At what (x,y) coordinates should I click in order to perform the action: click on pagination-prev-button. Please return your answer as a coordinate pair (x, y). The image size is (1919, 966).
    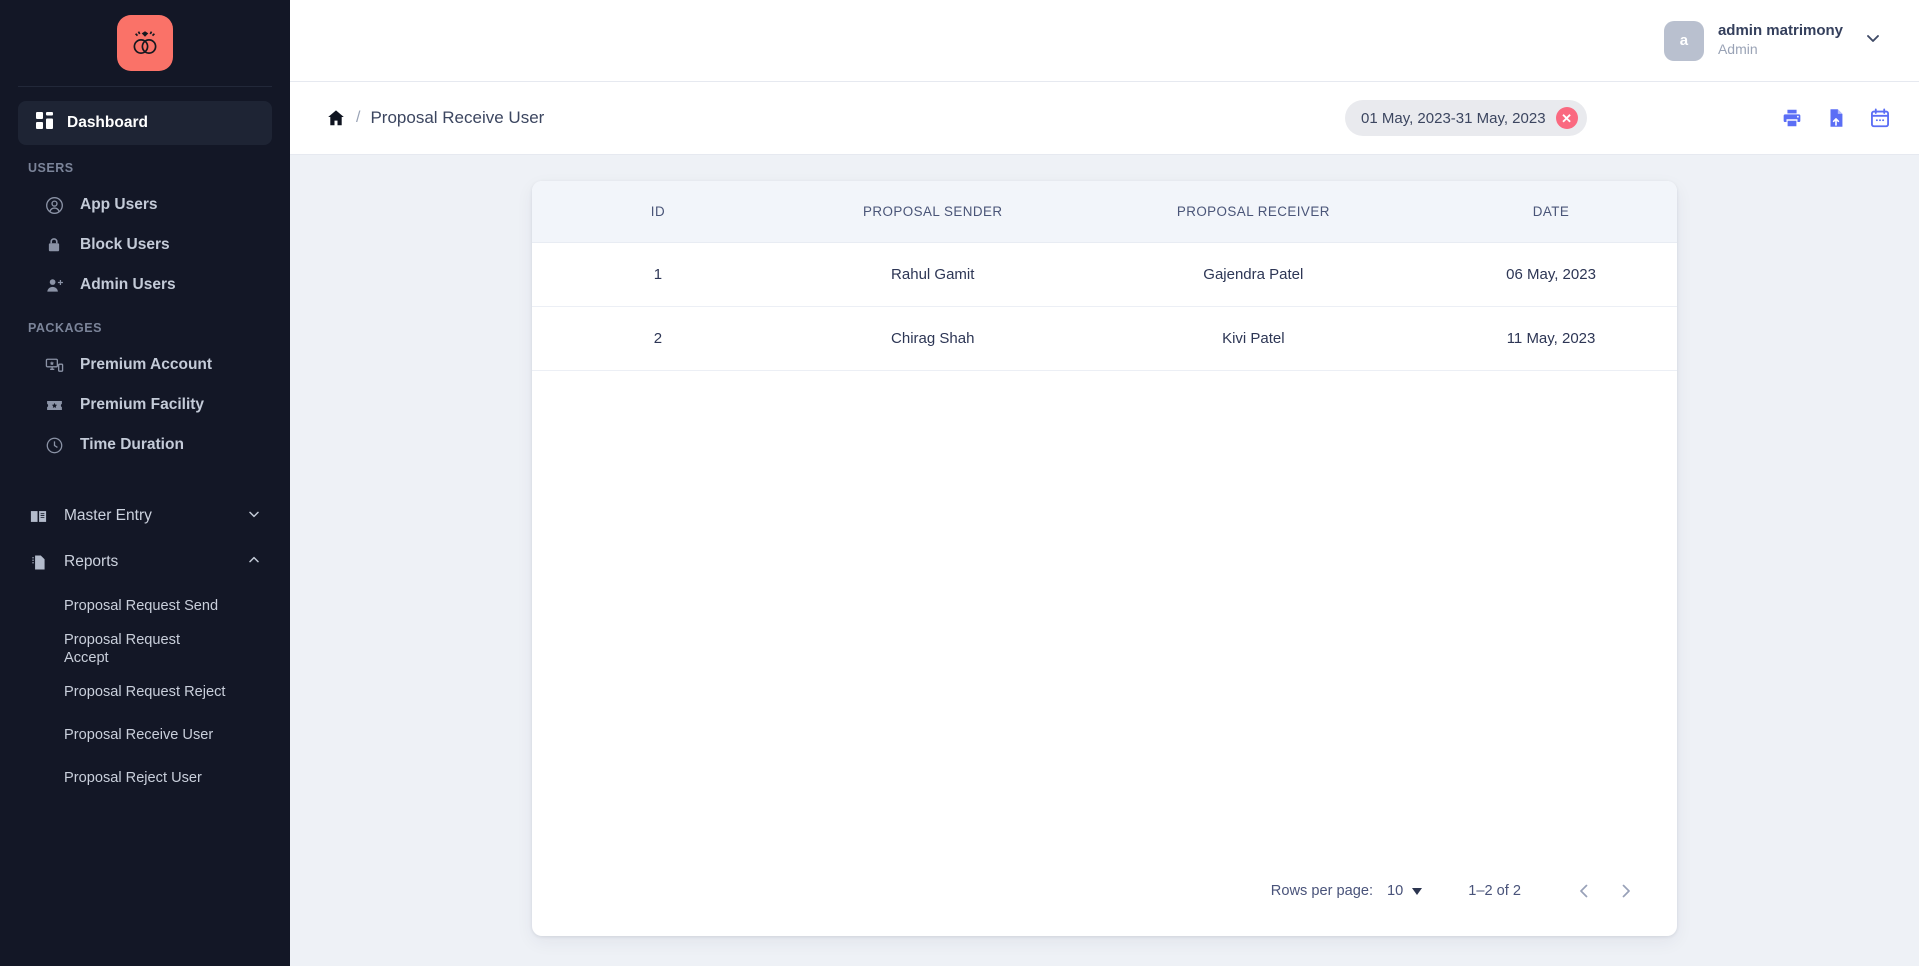
    Looking at the image, I should click on (1584, 891).